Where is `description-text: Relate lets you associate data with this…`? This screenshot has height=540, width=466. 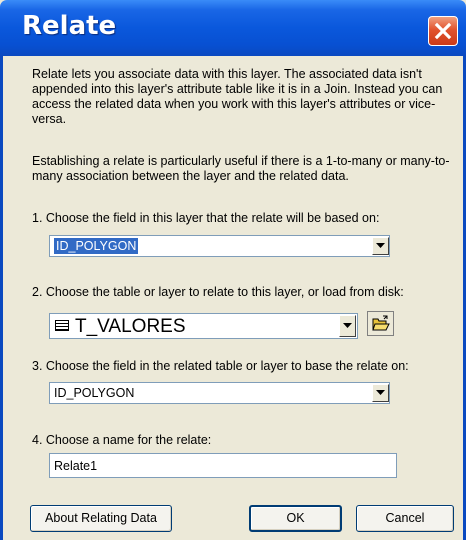 description-text: Relate lets you associate data with this… is located at coordinates (237, 96).